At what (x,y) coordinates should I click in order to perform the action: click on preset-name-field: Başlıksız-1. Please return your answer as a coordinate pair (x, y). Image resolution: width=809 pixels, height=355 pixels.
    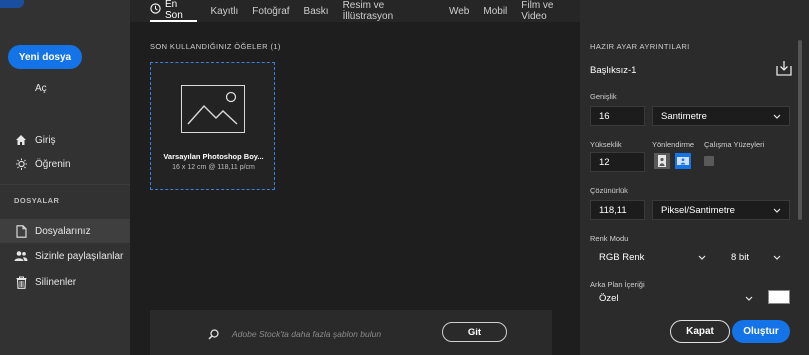
    Looking at the image, I should click on (613, 70).